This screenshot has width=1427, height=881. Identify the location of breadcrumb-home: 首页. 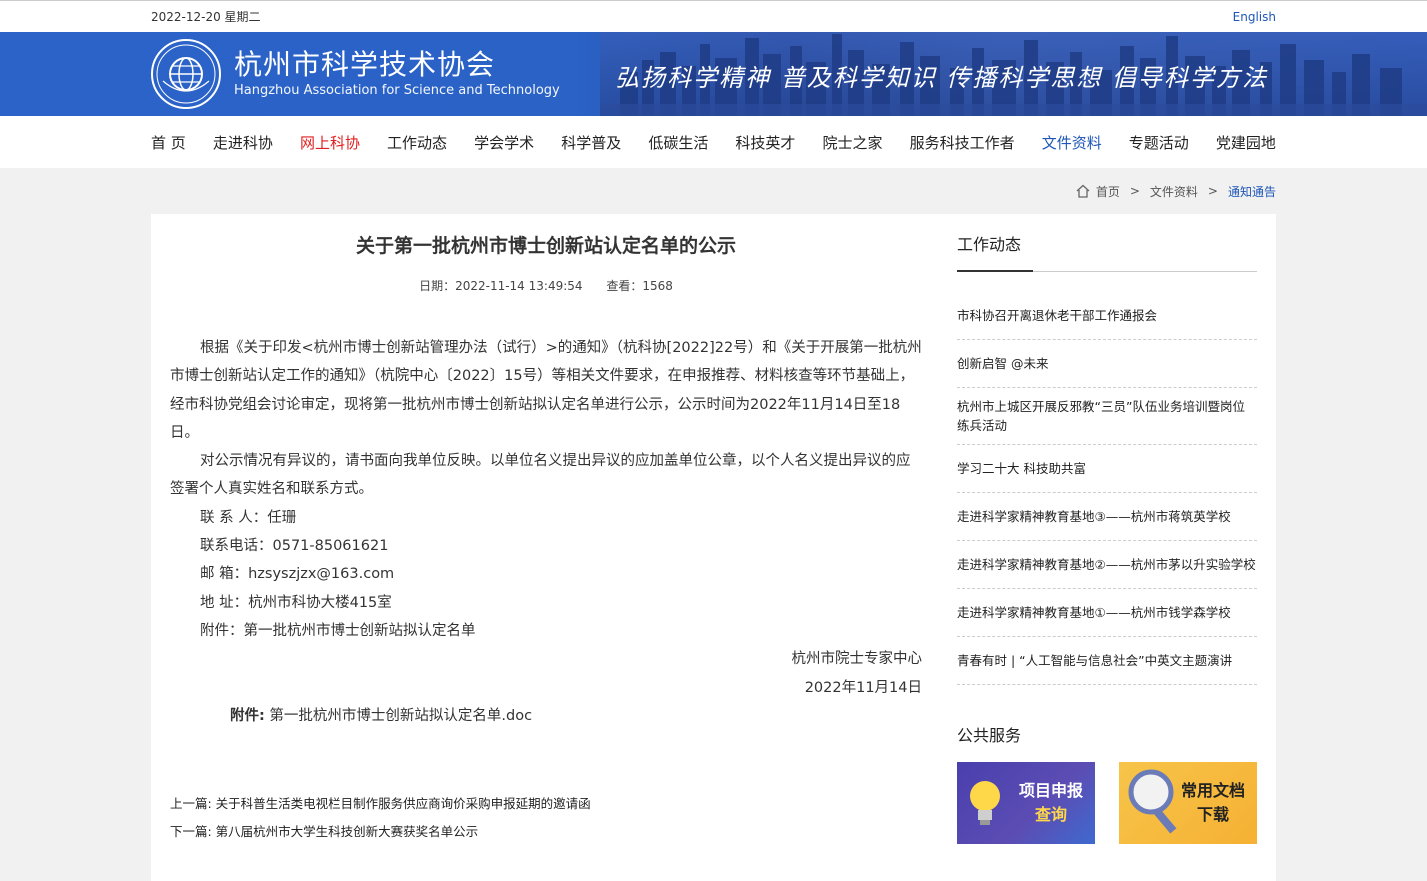
(1108, 191).